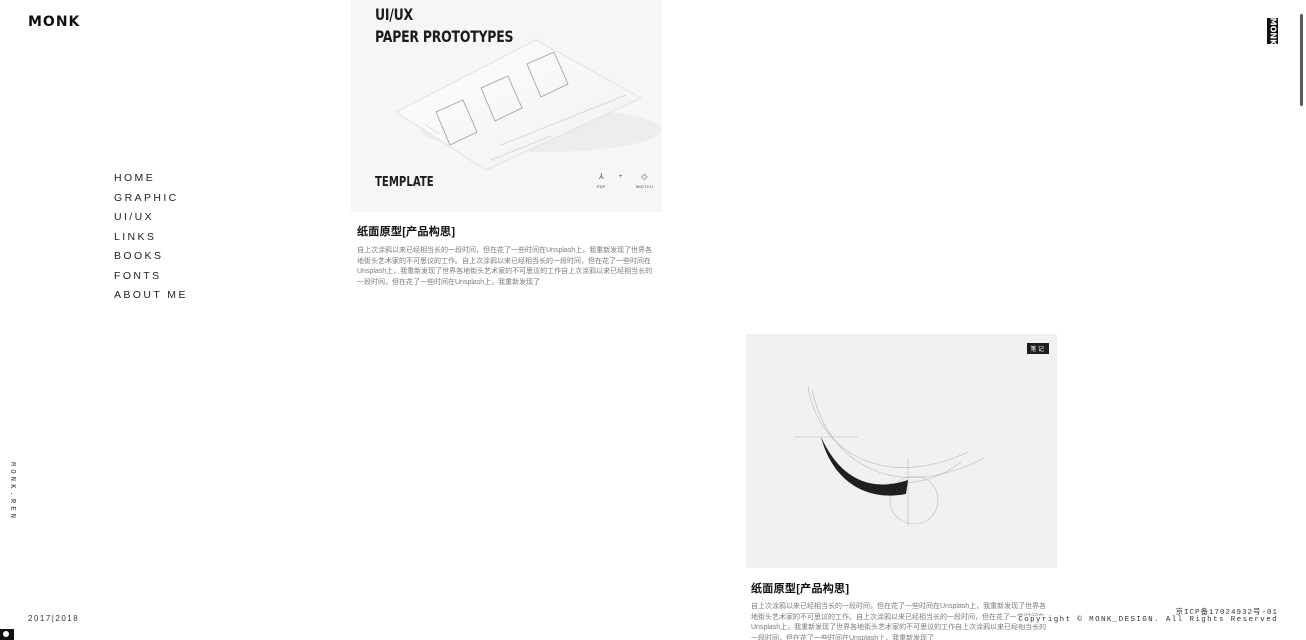 Image resolution: width=1306 pixels, height=640 pixels. Describe the element at coordinates (601, 186) in the screenshot. I see `format-label-pdf: PDF` at that location.